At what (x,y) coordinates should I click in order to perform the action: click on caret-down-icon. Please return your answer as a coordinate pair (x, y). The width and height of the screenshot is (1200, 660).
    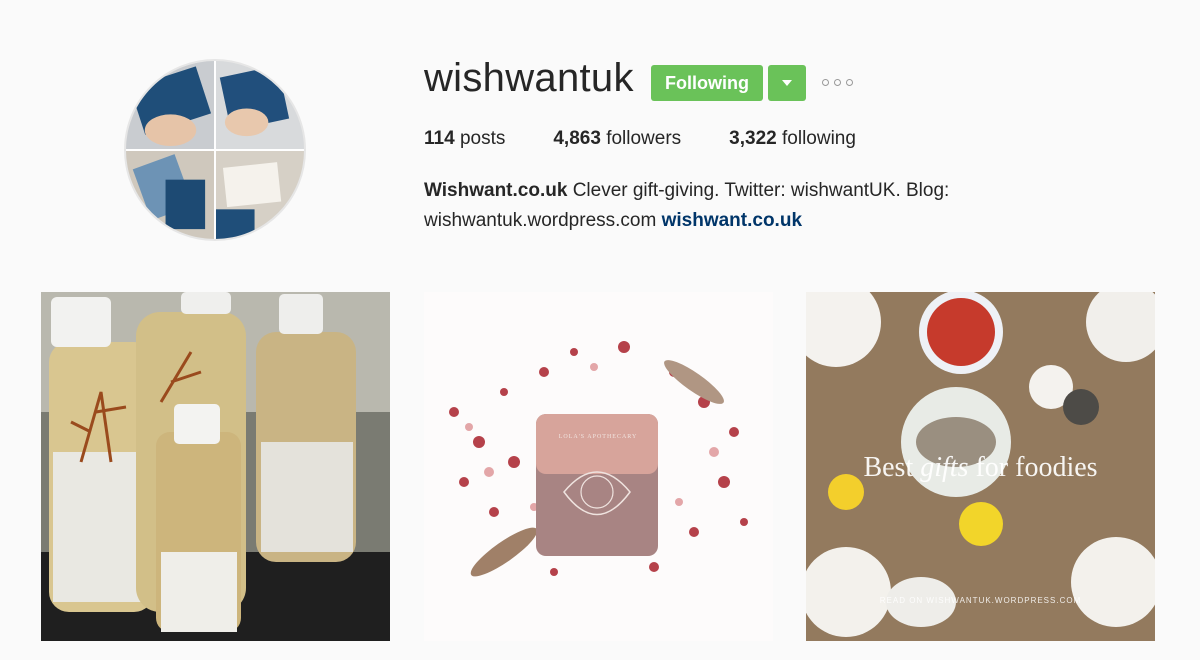
    Looking at the image, I should click on (787, 83).